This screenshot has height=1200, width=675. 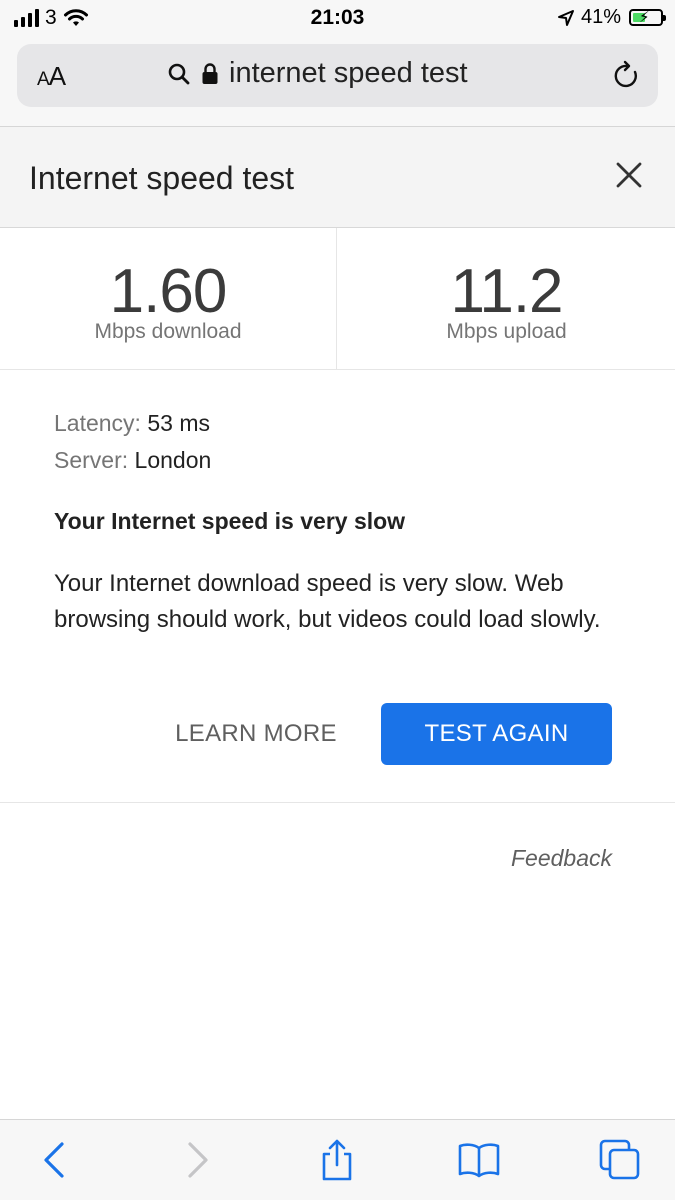 I want to click on server-line: Server: London, so click(x=339, y=460).